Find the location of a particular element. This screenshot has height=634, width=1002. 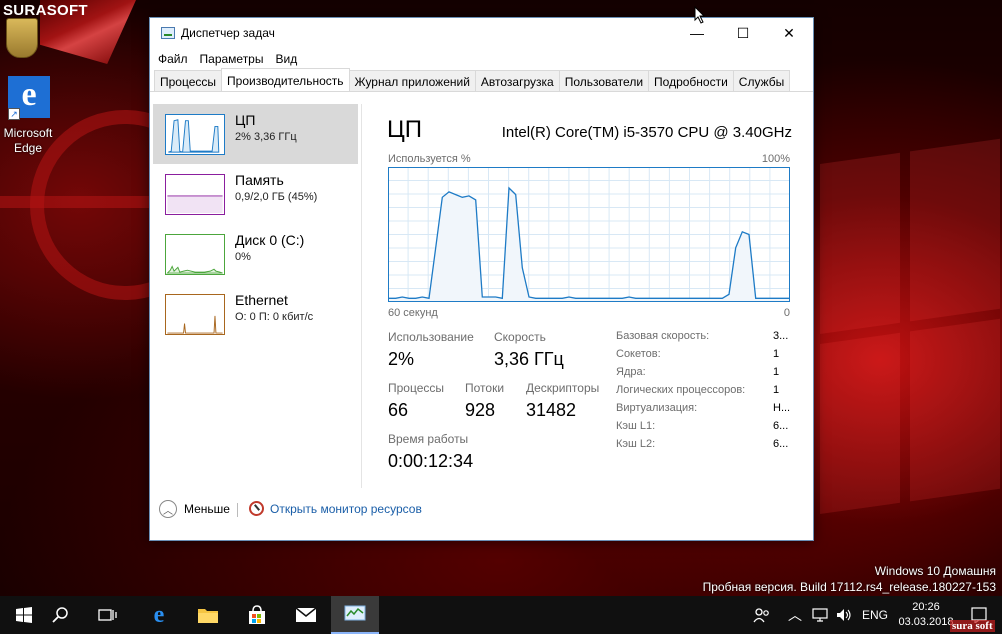

cpu-thumbnail is located at coordinates (195, 134).